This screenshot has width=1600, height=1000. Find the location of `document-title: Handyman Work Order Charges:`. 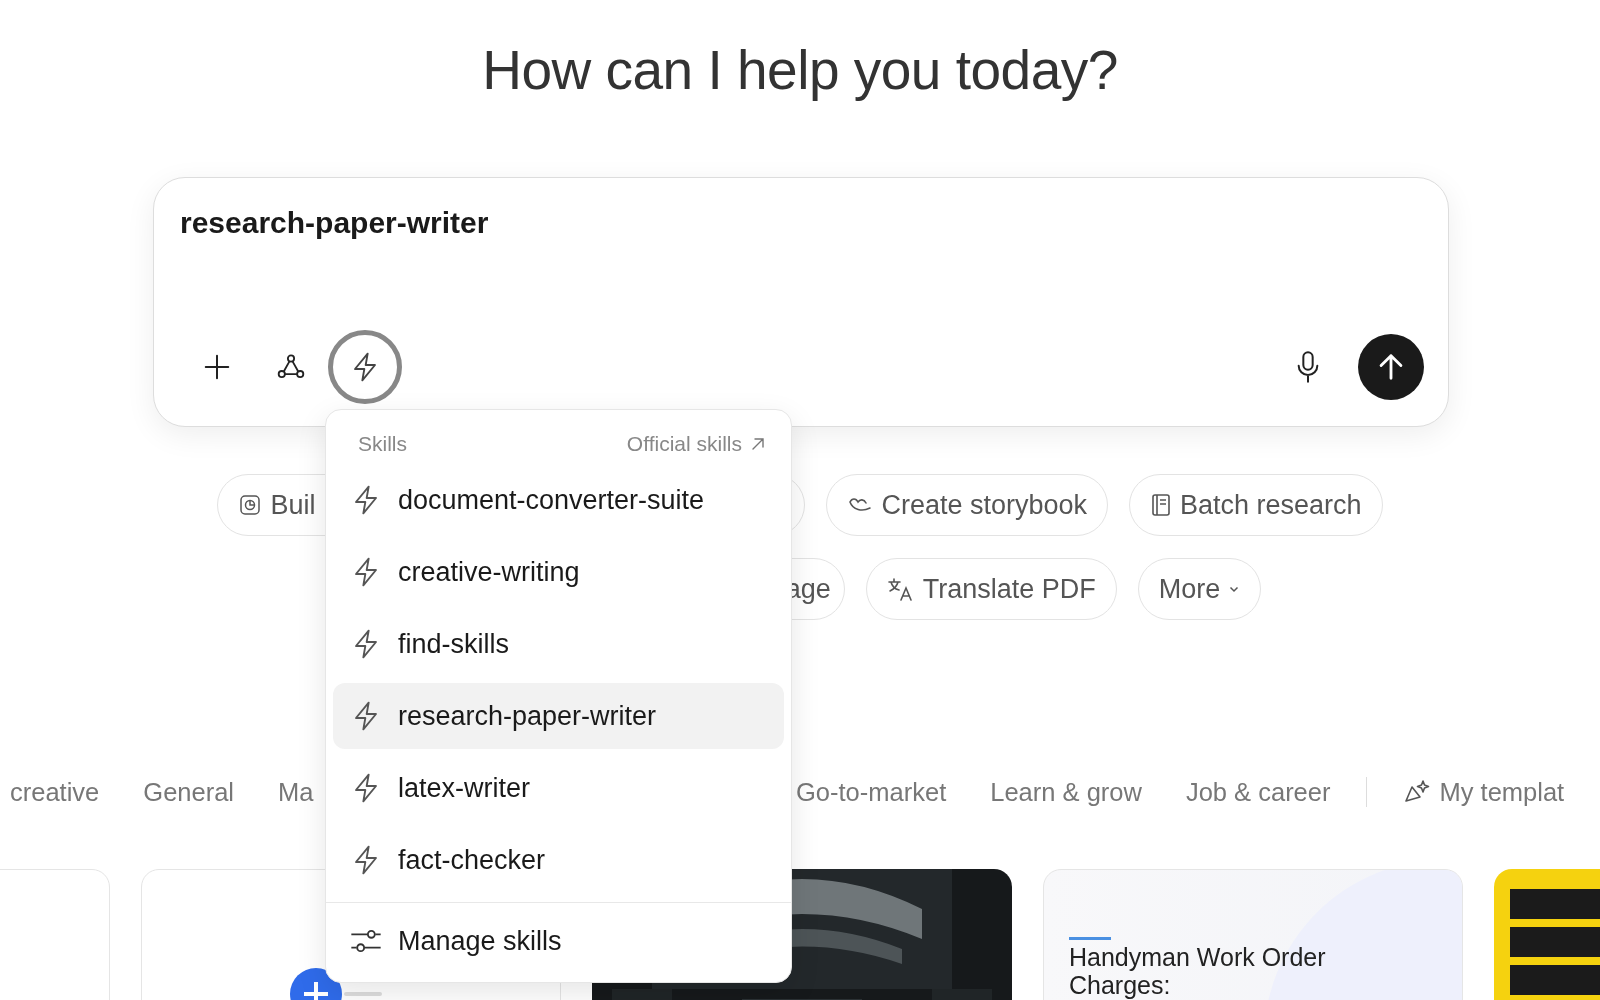

document-title: Handyman Work Order Charges: is located at coordinates (1198, 971).